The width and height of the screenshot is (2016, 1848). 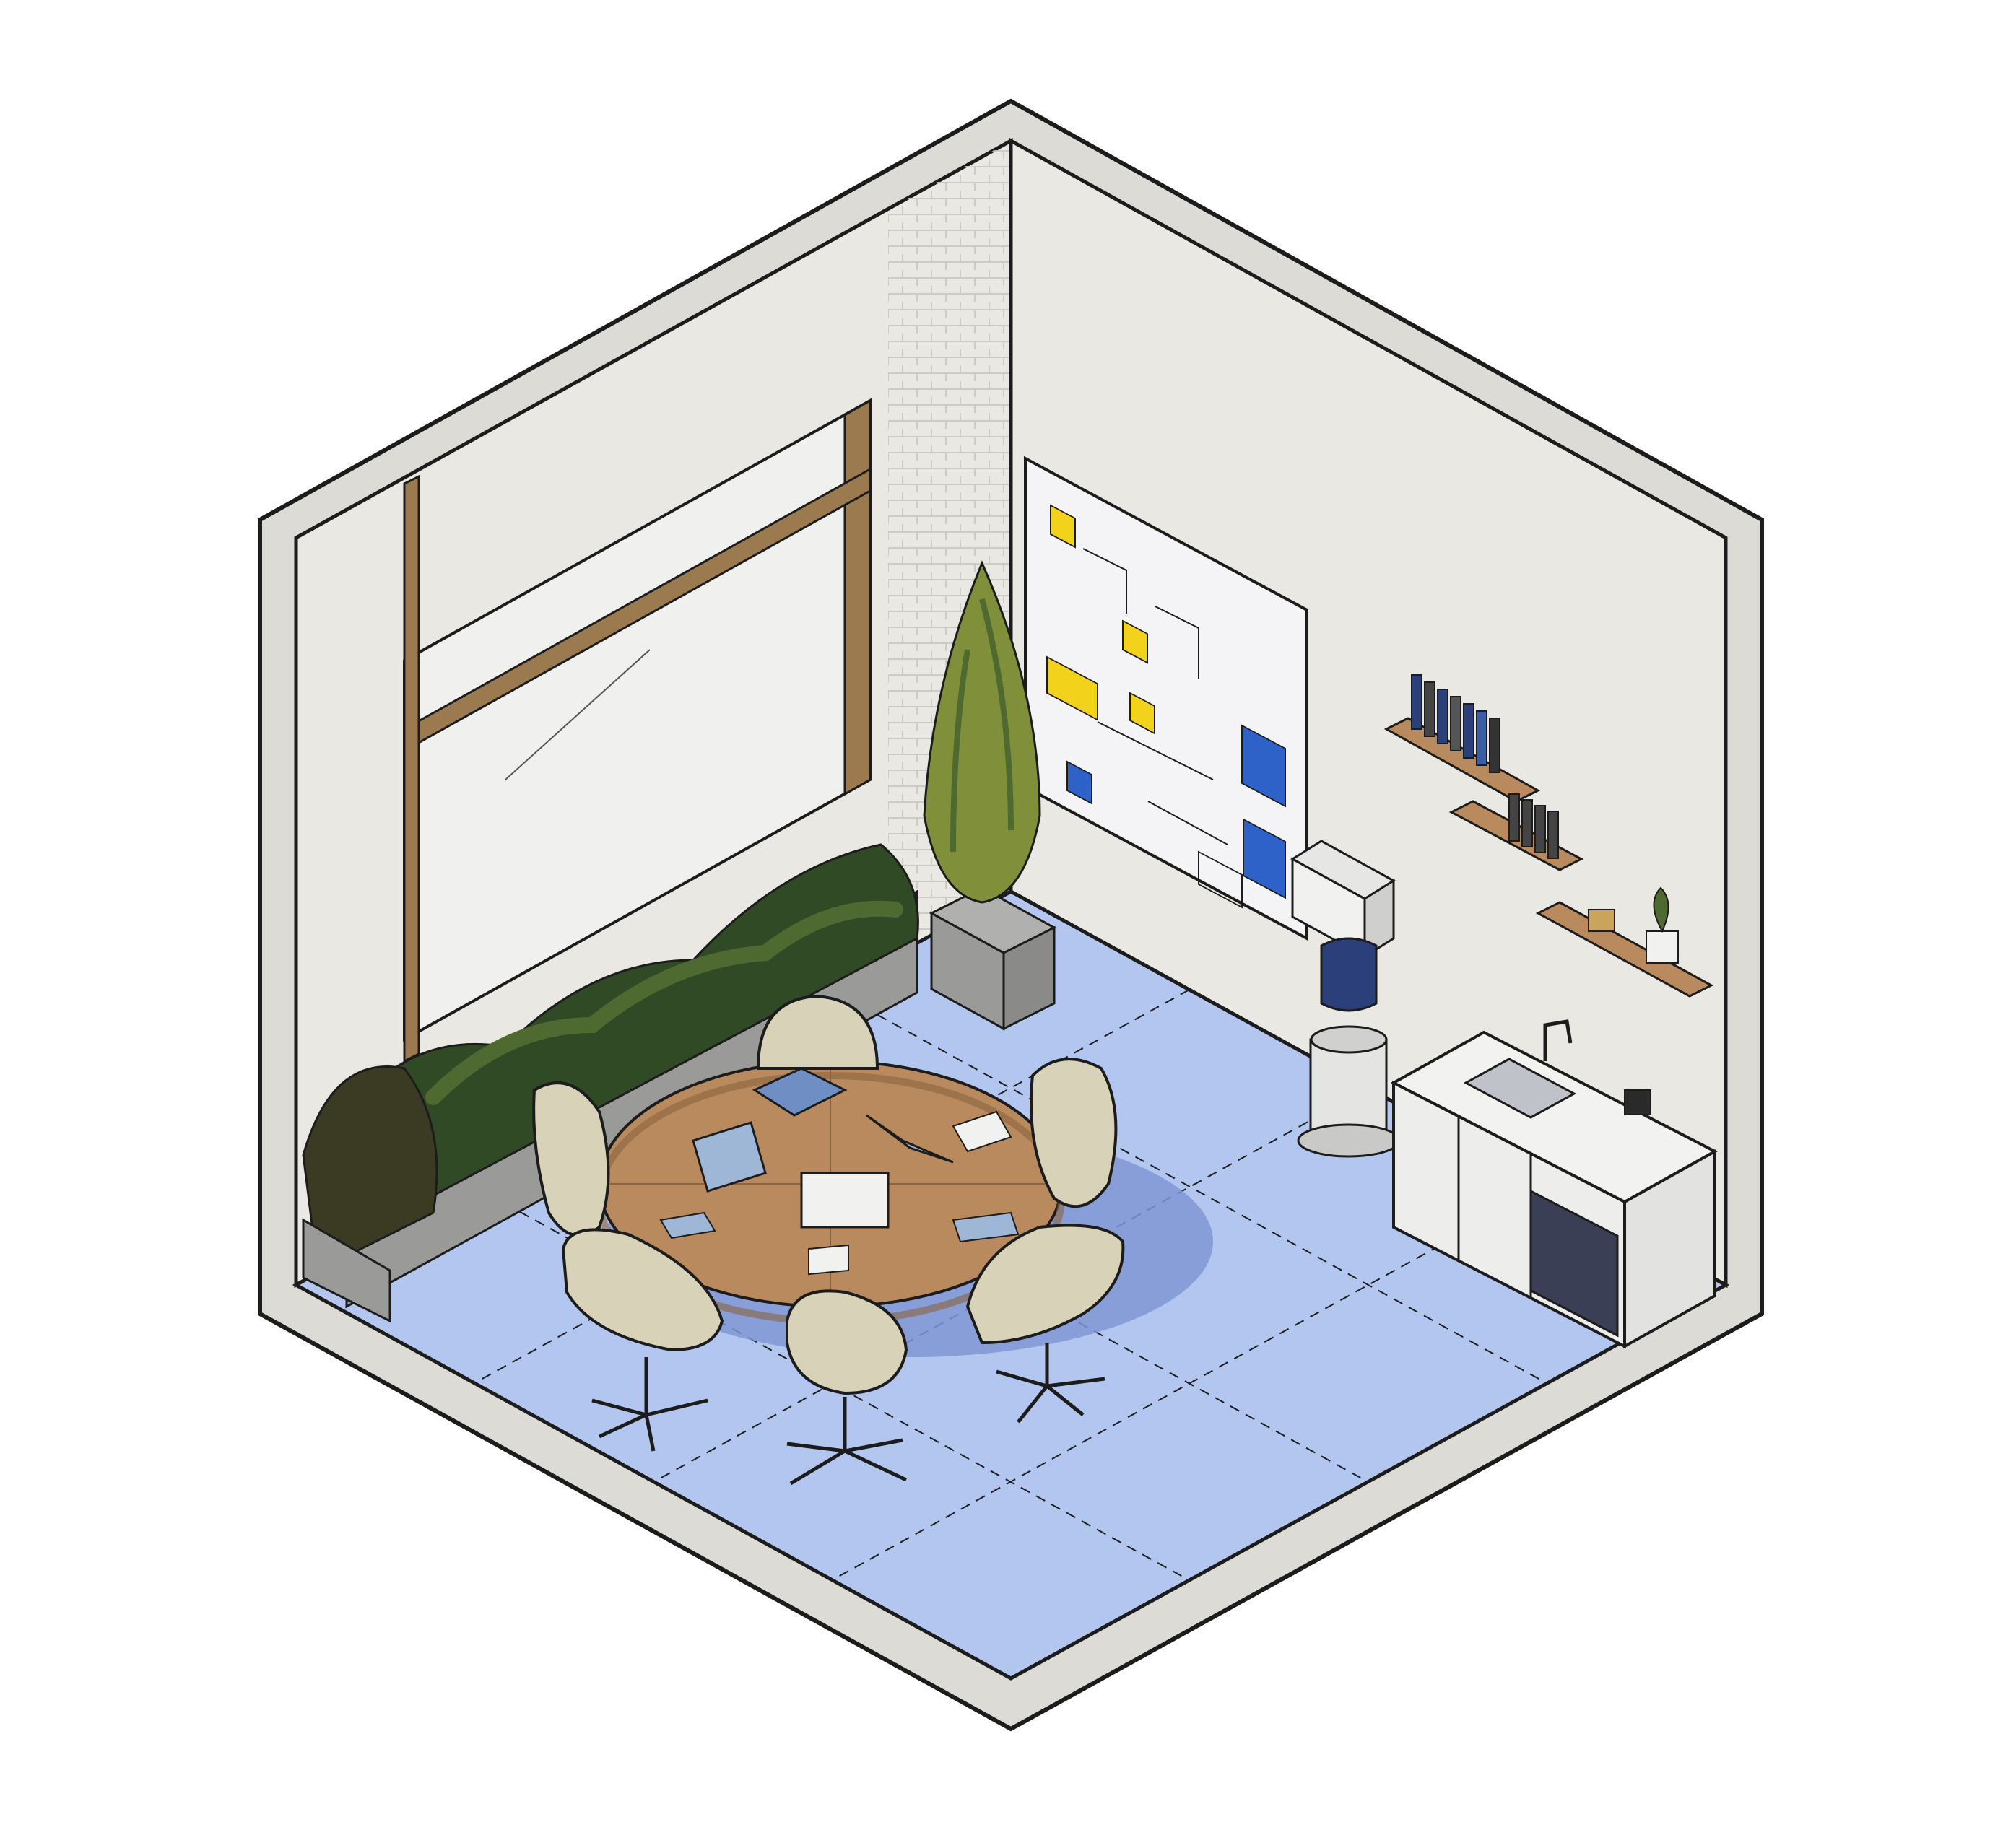 I want to click on papers, so click(x=845, y=1200).